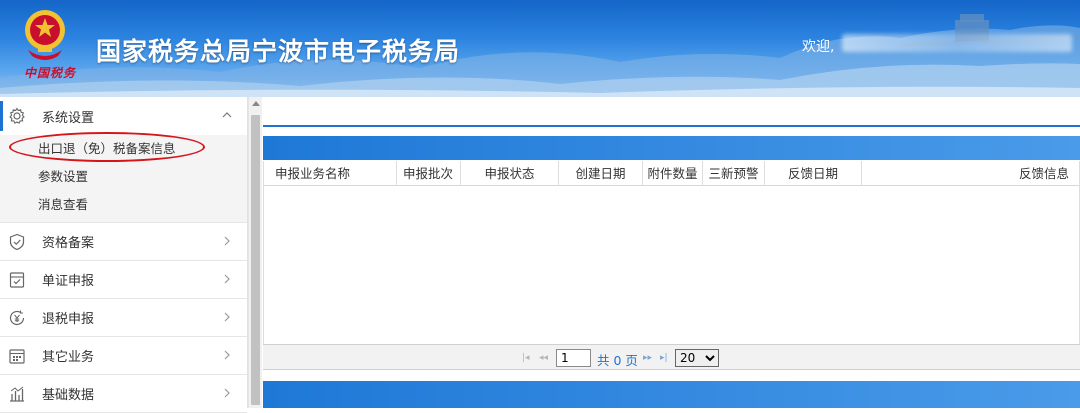 This screenshot has width=1080, height=413. Describe the element at coordinates (543, 358) in the screenshot. I see `prev-page-icon: ◂◂` at that location.